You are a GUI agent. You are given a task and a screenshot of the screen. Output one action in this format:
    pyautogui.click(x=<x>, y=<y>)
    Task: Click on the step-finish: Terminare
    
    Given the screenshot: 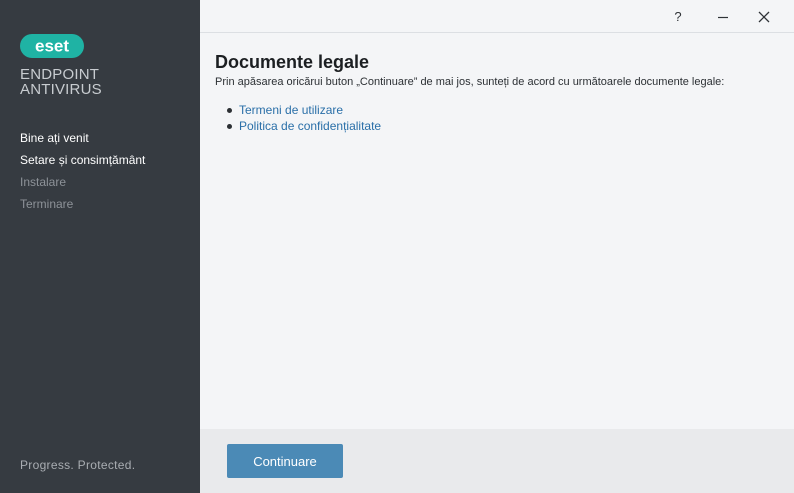 What is the action you would take?
    pyautogui.click(x=47, y=204)
    